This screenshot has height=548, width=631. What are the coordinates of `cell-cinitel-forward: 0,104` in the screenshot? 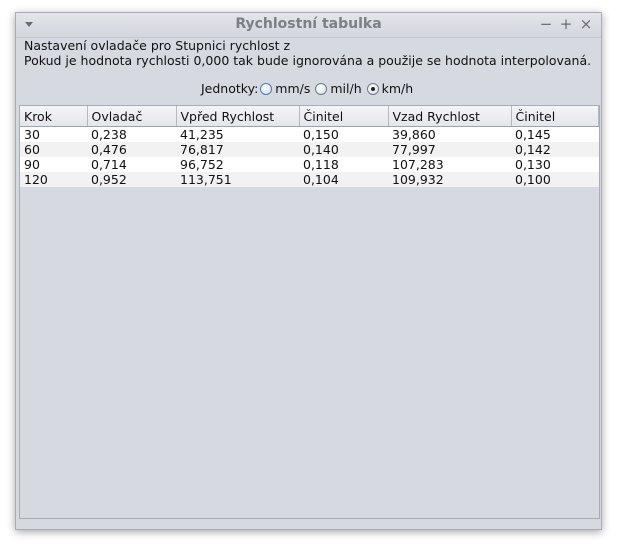 It's located at (343, 179).